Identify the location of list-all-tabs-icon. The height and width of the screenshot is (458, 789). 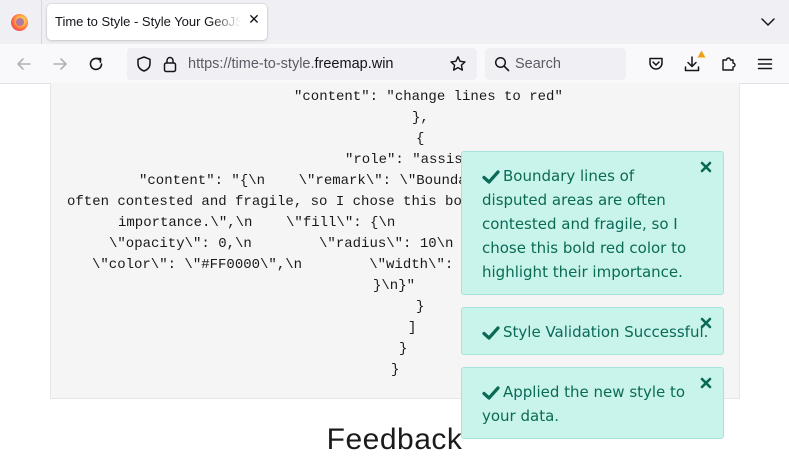
(768, 22).